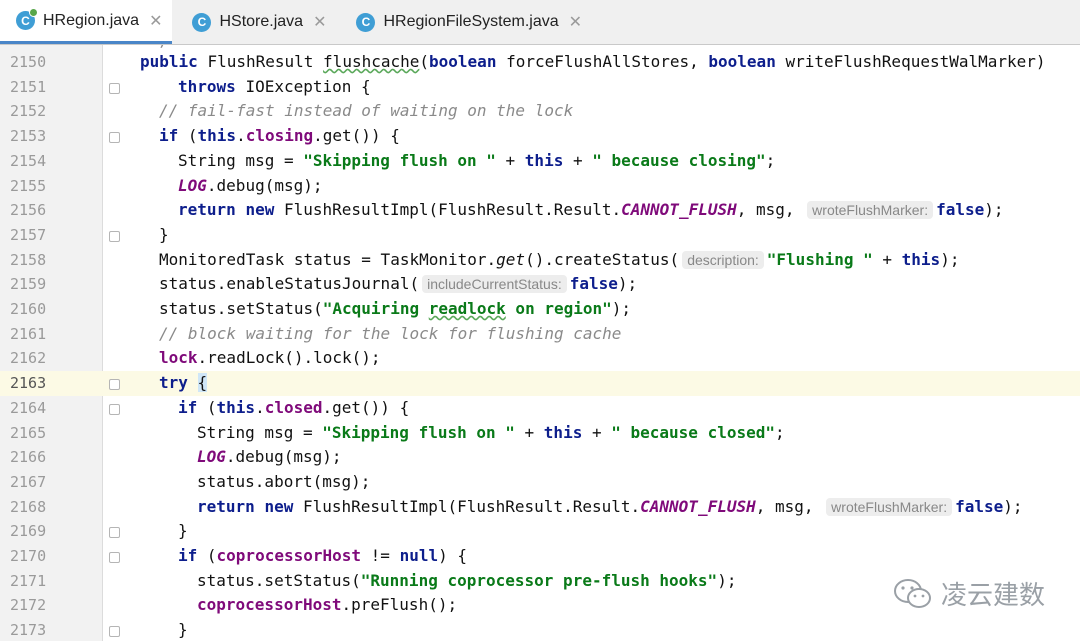  Describe the element at coordinates (540, 235) in the screenshot. I see `code-line: 2157 }` at that location.